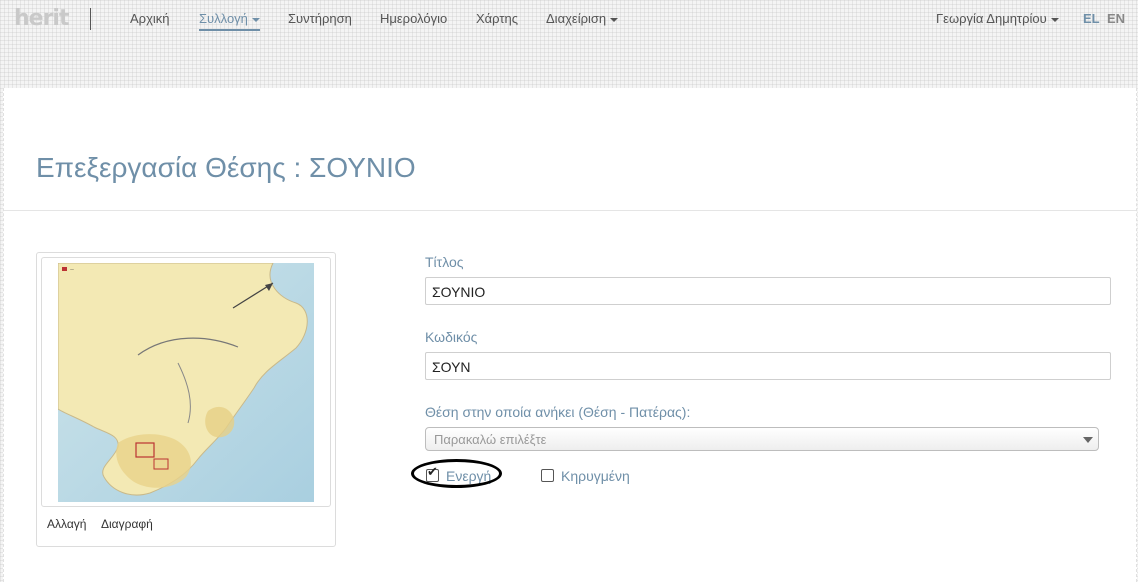 This screenshot has width=1138, height=582. I want to click on site-map-image: —, so click(186, 382).